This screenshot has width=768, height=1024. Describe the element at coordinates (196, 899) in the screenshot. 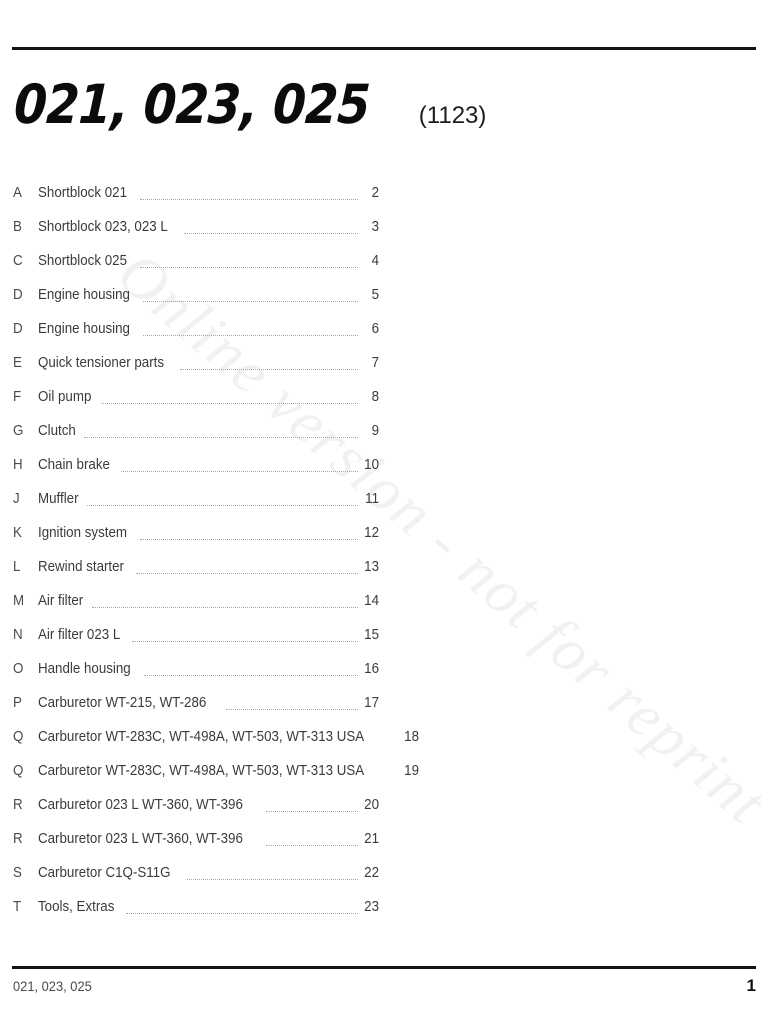

I see `toc-row: T Tools, Extras 23` at that location.